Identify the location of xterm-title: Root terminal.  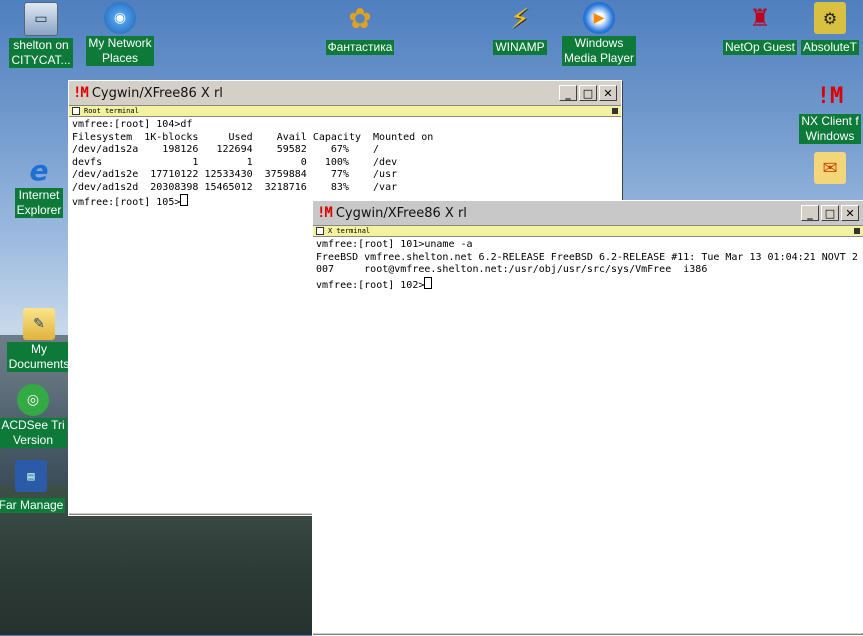
(111, 111).